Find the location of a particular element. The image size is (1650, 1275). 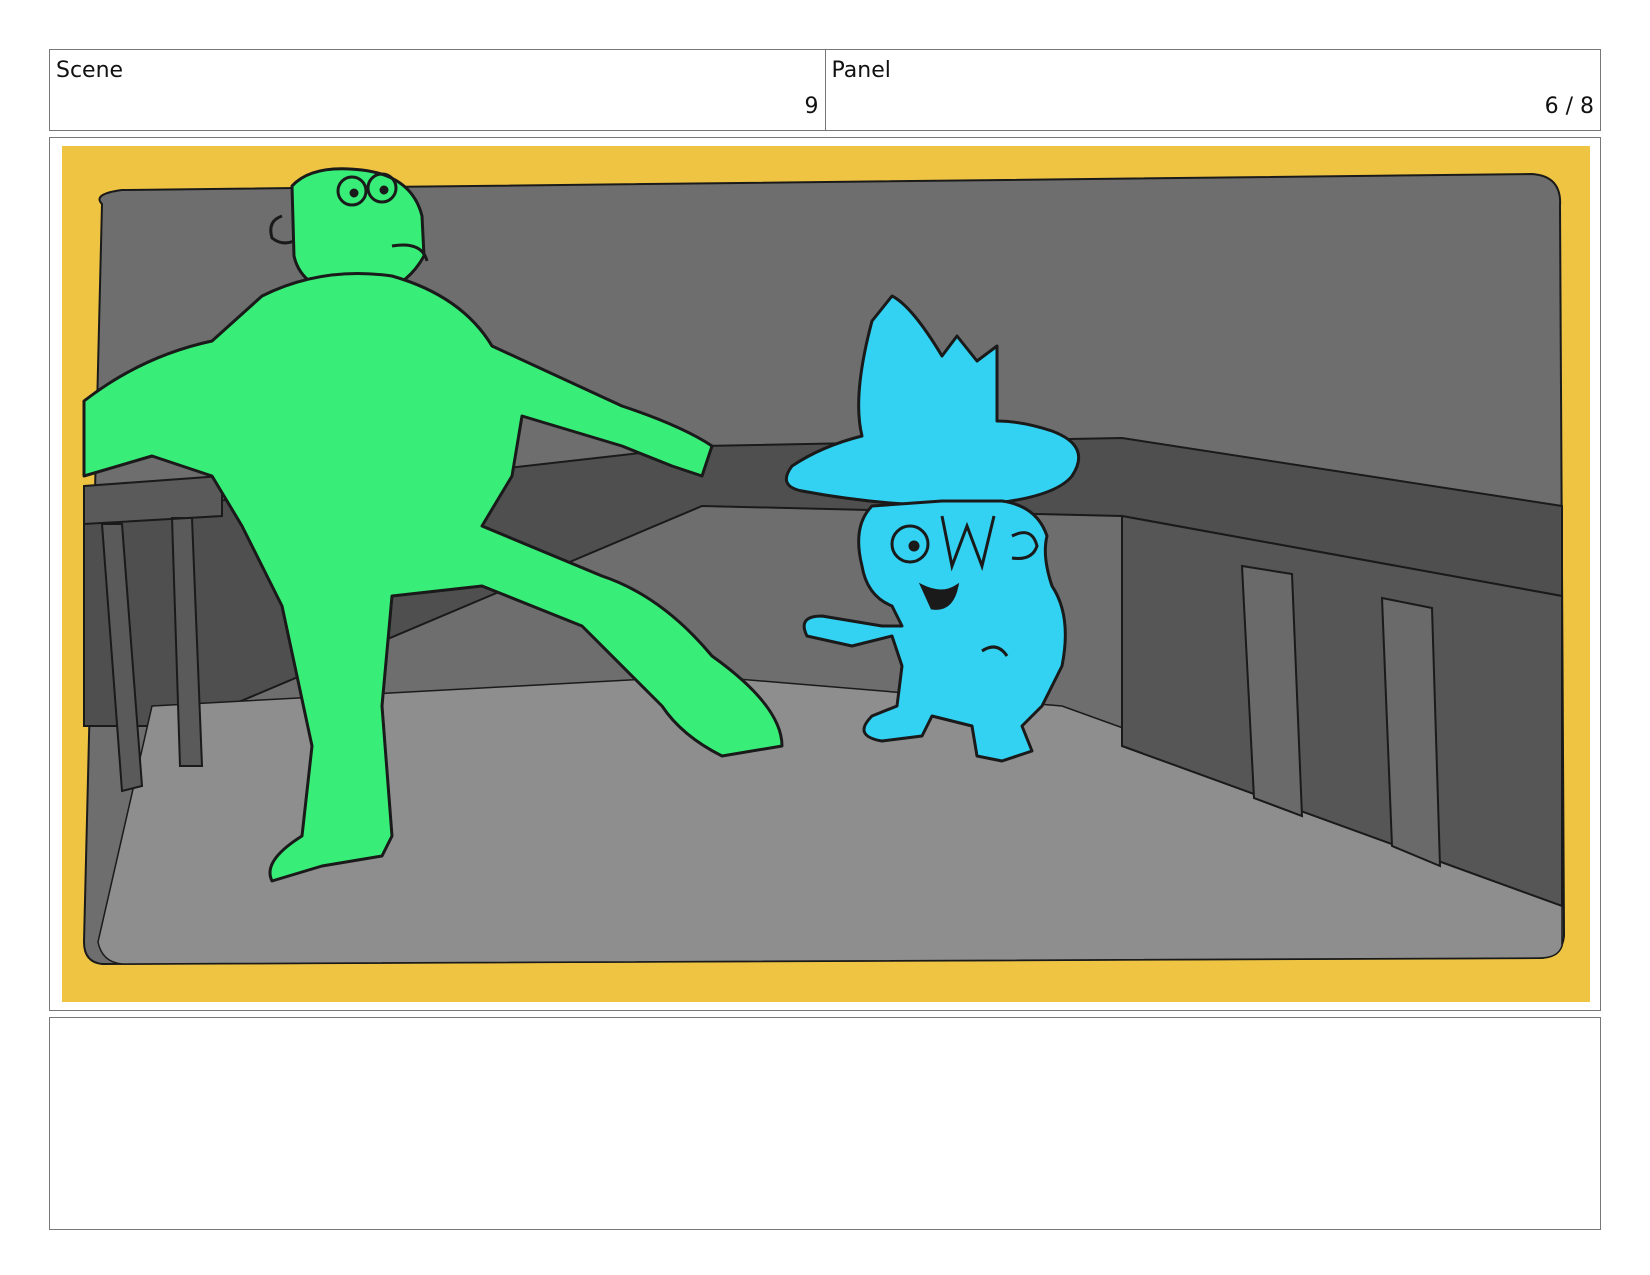

panel-cell: Panel 6 / 8 is located at coordinates (1212, 90).